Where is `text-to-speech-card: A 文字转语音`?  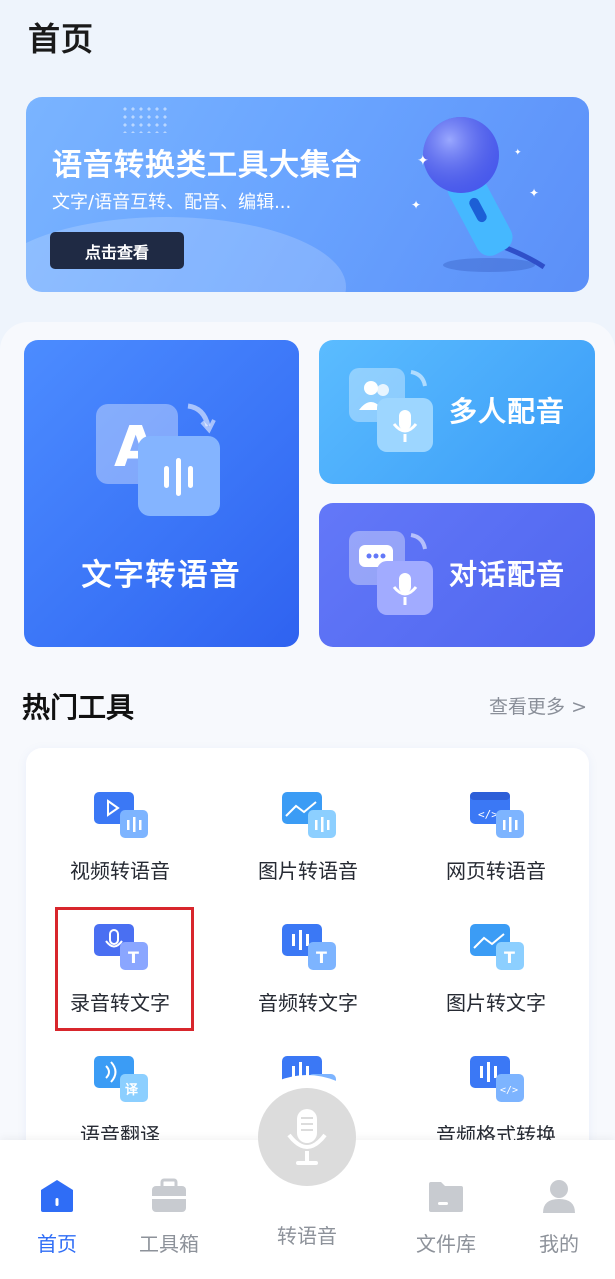 text-to-speech-card: A 文字转语音 is located at coordinates (161, 493).